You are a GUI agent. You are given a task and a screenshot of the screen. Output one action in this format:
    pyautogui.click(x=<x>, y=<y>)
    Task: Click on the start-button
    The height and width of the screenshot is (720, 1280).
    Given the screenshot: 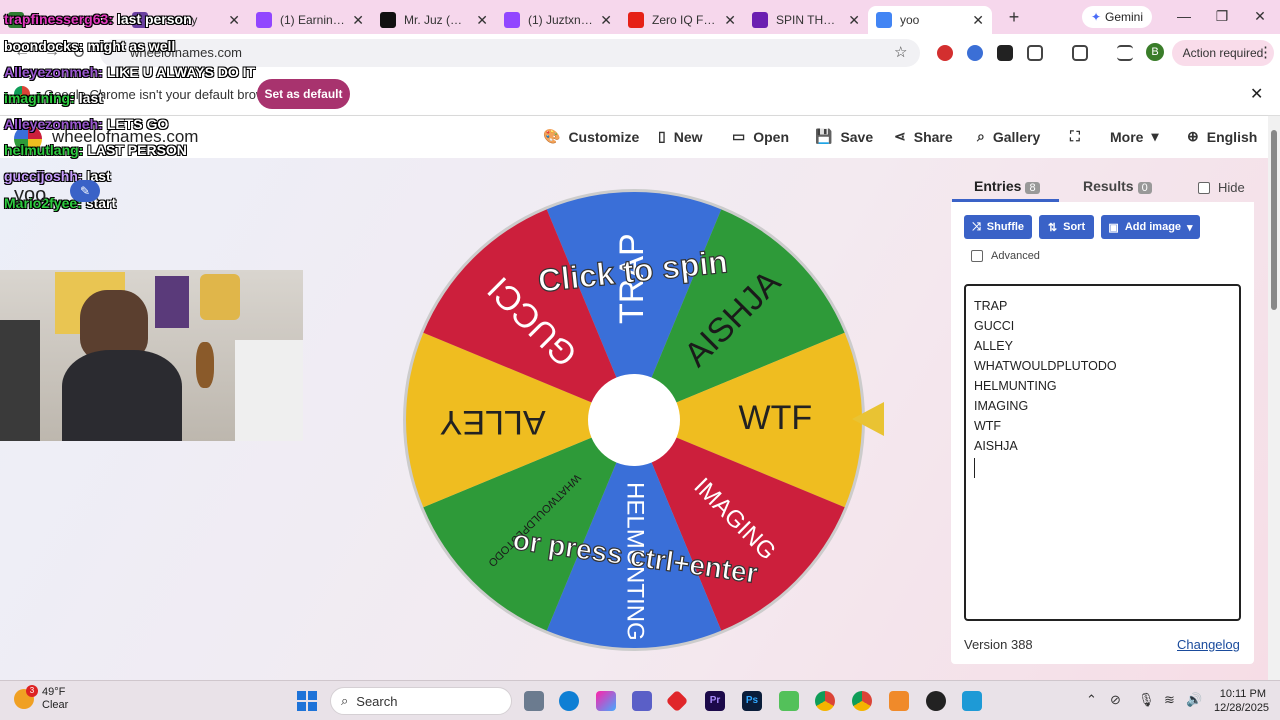 What is the action you would take?
    pyautogui.click(x=307, y=701)
    